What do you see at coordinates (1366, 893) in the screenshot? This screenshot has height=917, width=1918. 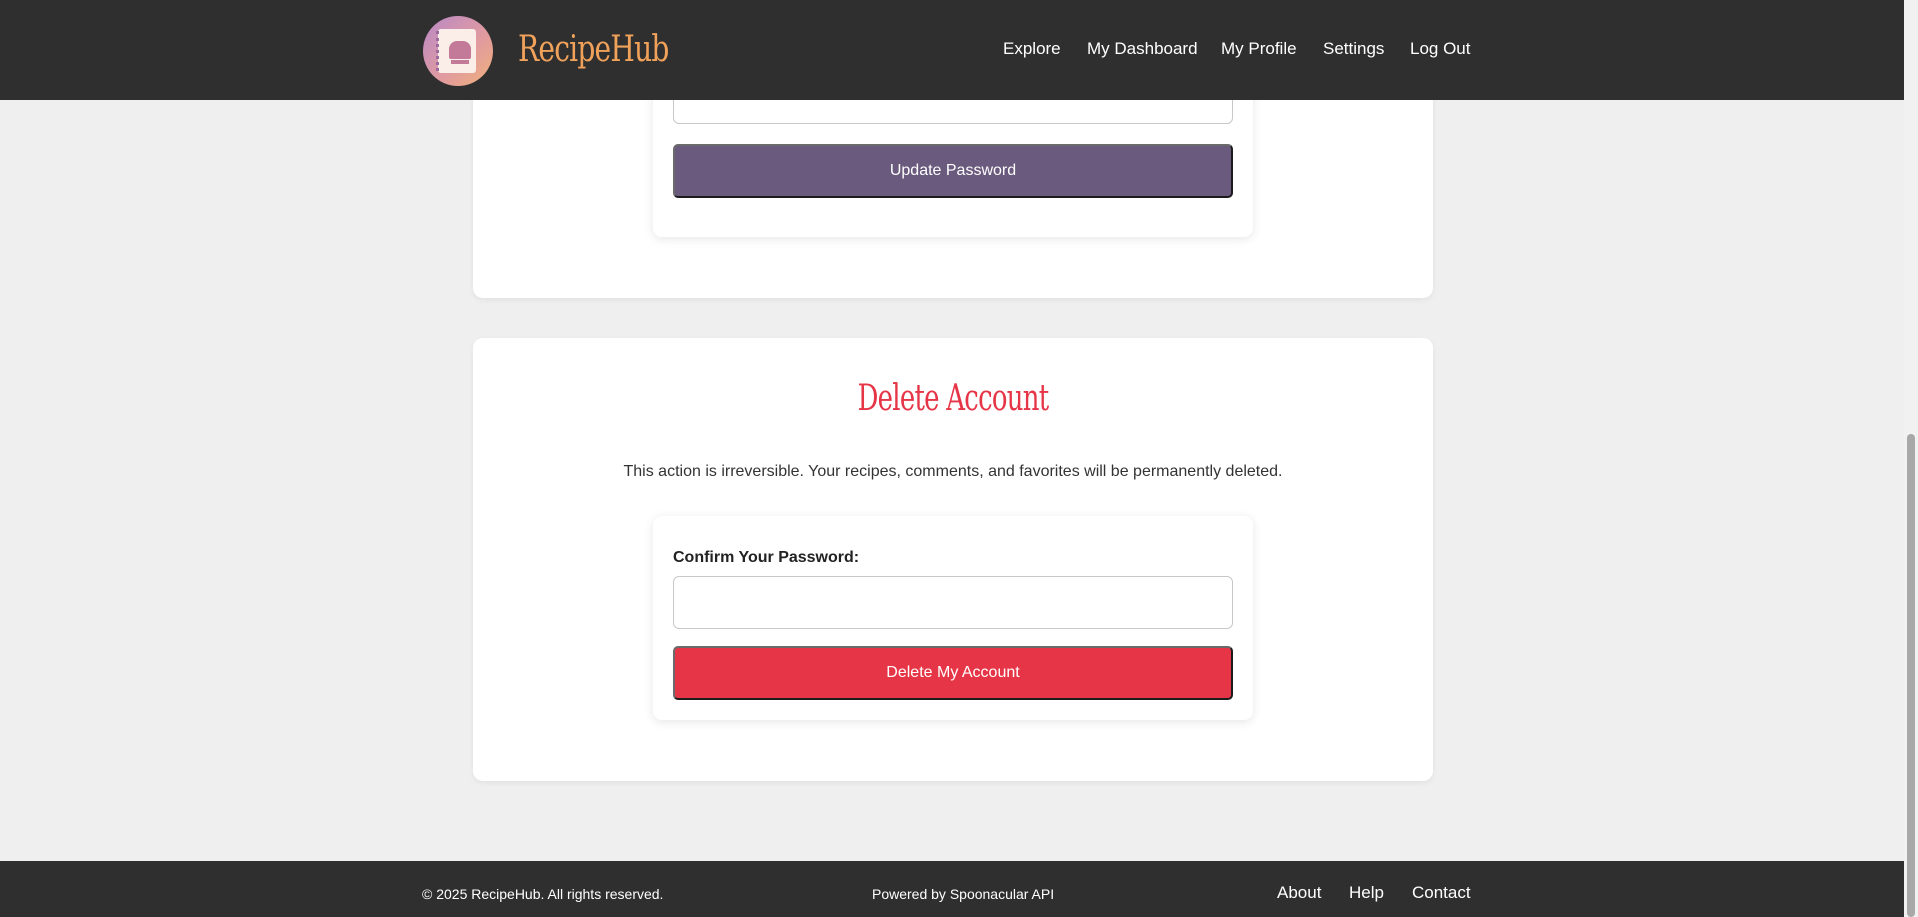 I see `footer-link-help: Help` at bounding box center [1366, 893].